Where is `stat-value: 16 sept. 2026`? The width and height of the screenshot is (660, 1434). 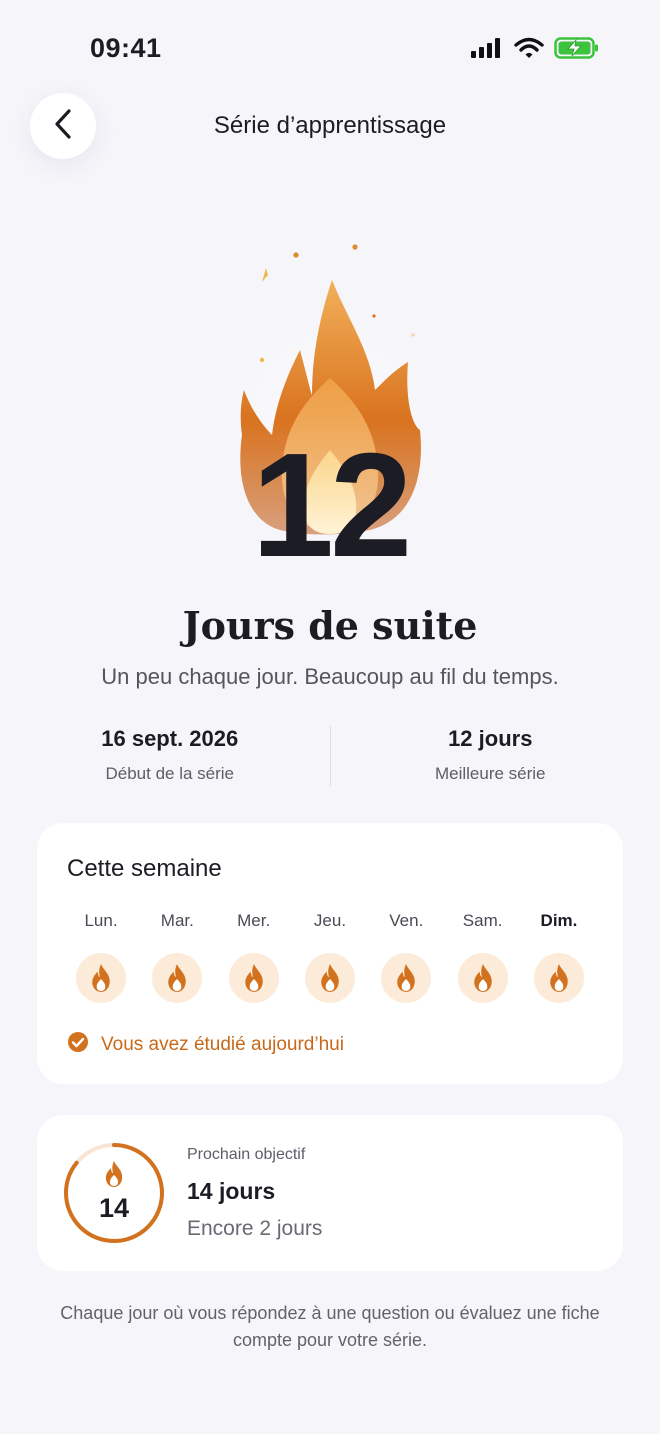 stat-value: 16 sept. 2026 is located at coordinates (170, 738).